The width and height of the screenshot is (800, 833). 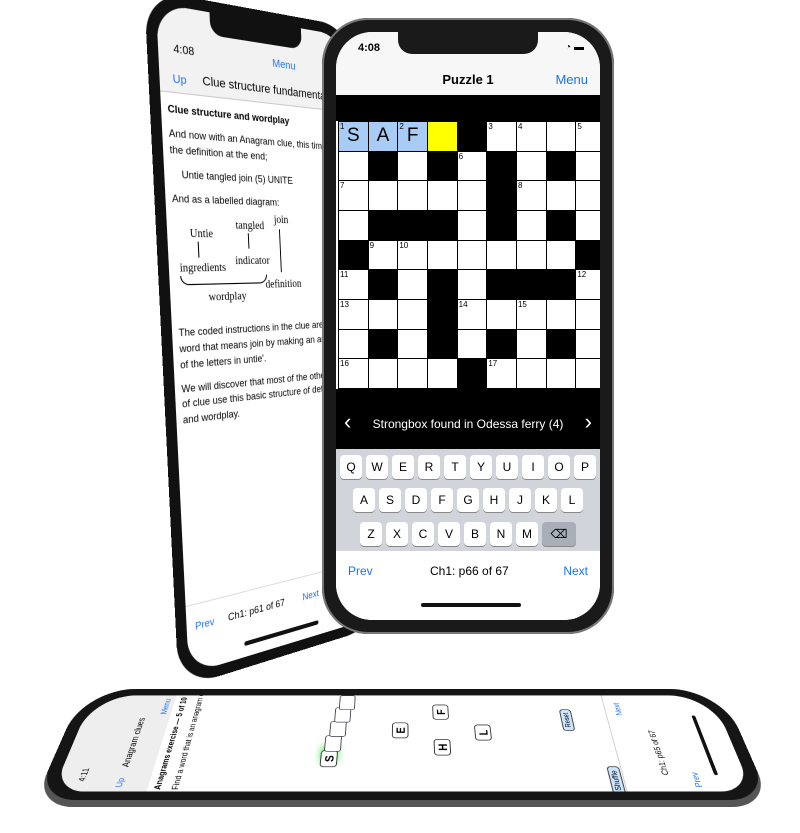 What do you see at coordinates (559, 467) in the screenshot?
I see `key-o: O` at bounding box center [559, 467].